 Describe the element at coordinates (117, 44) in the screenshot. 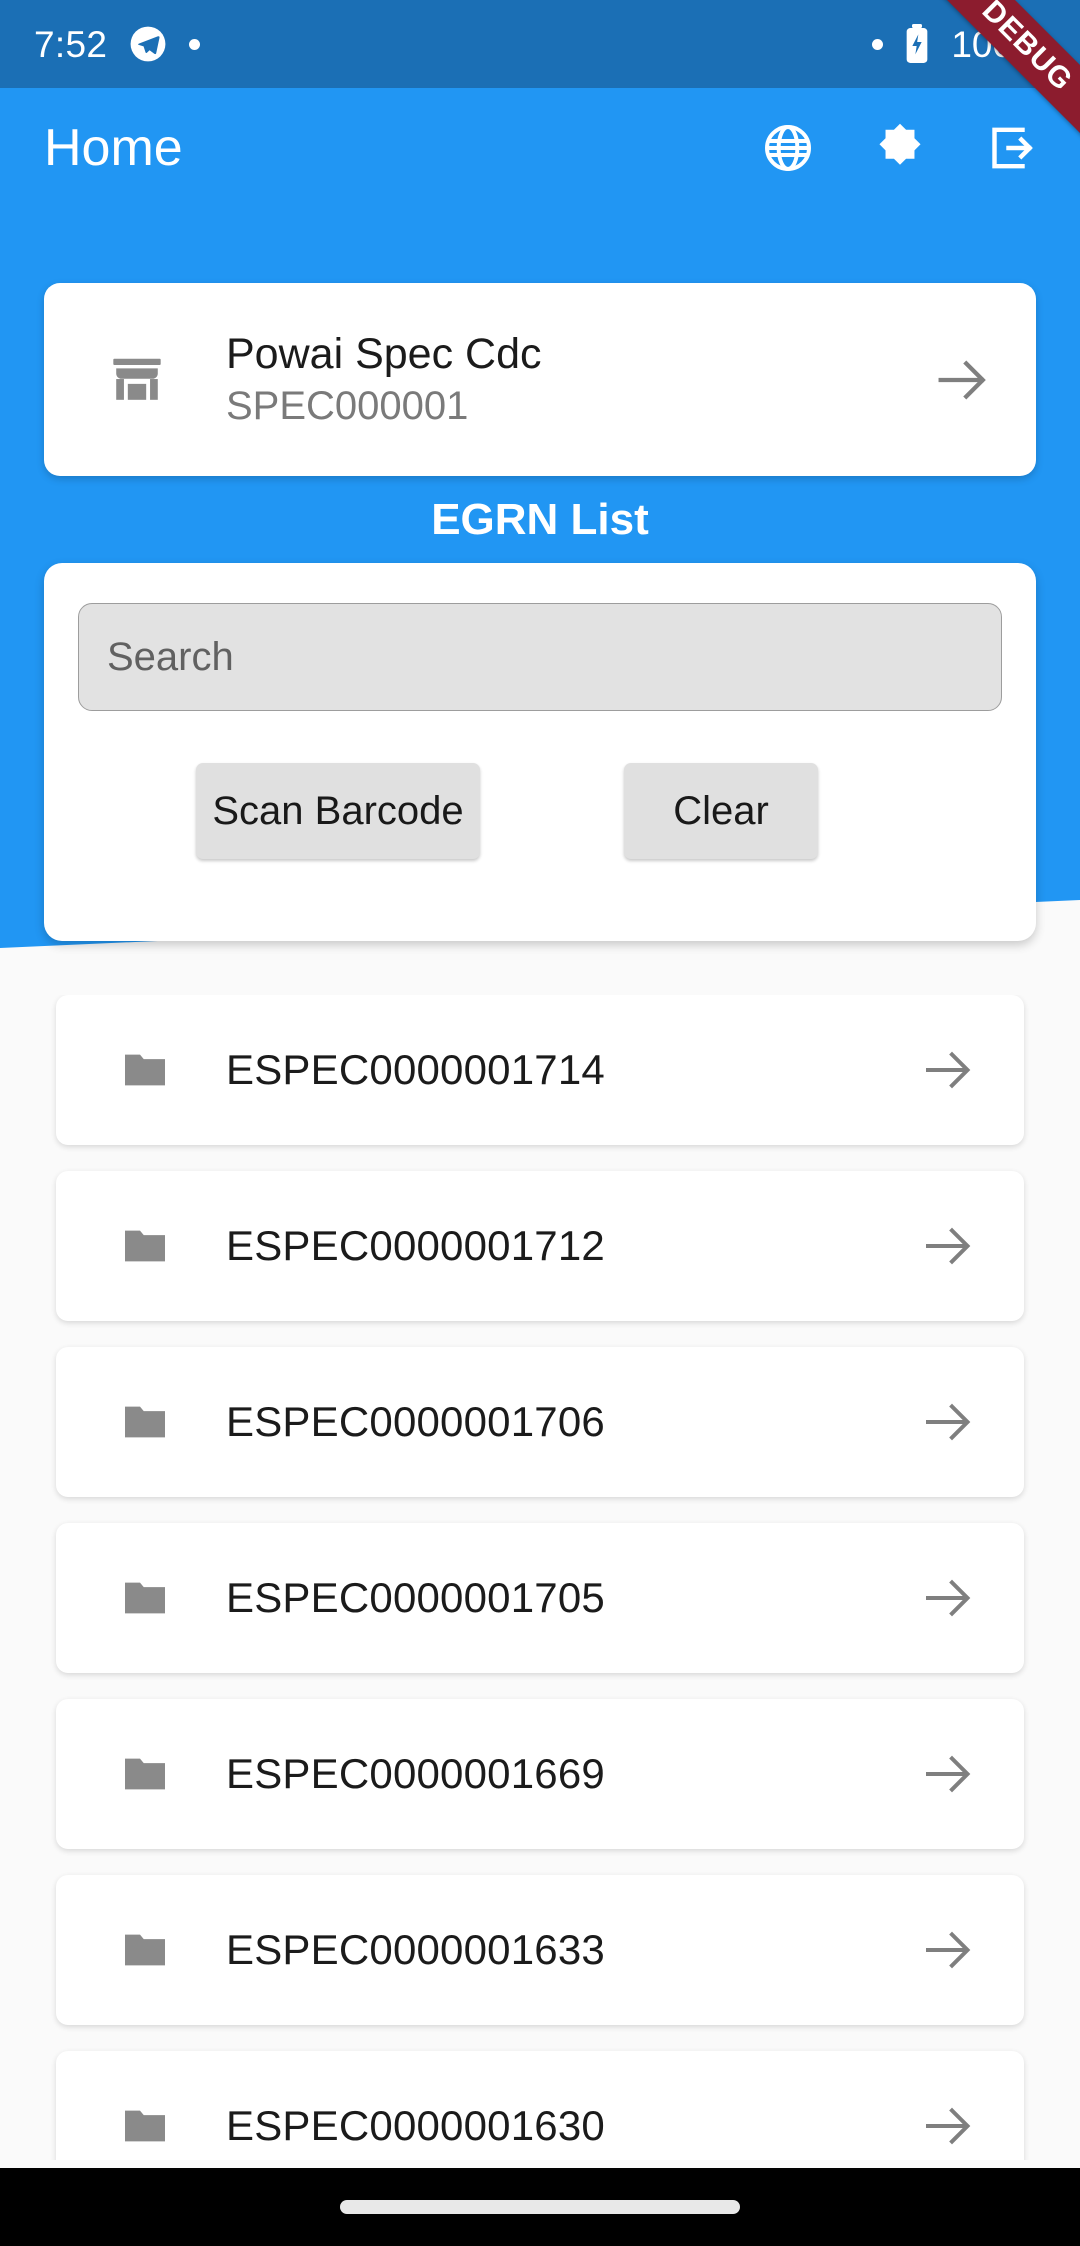

I see `status-bar-left: 7:52` at that location.